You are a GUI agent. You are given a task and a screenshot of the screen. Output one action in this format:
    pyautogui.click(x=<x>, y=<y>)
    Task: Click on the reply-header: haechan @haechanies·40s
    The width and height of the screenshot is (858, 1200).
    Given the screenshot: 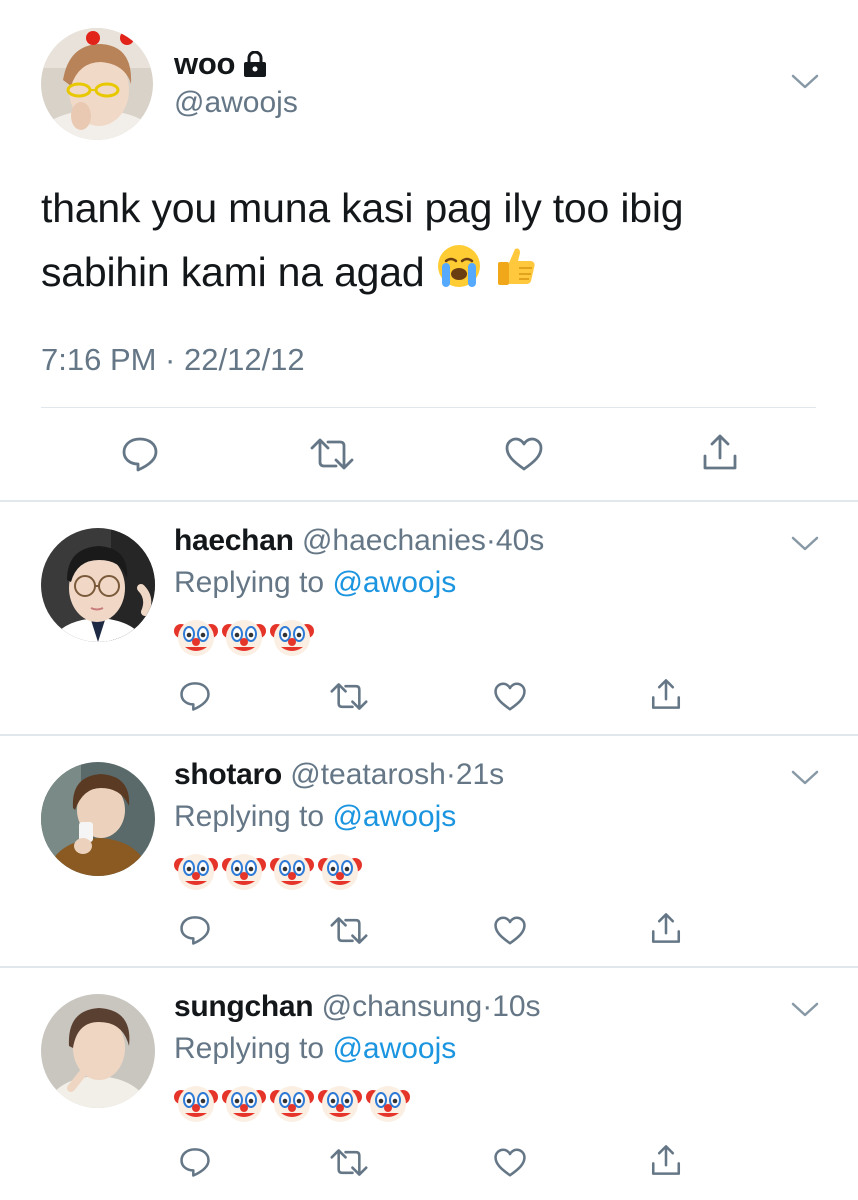 What is the action you would take?
    pyautogui.click(x=359, y=541)
    